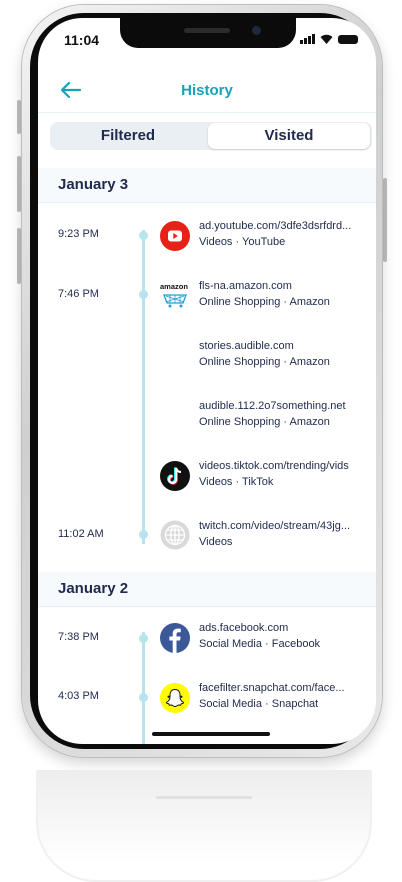  Describe the element at coordinates (260, 644) in the screenshot. I see `entry-category: Social Media · Facebook` at that location.